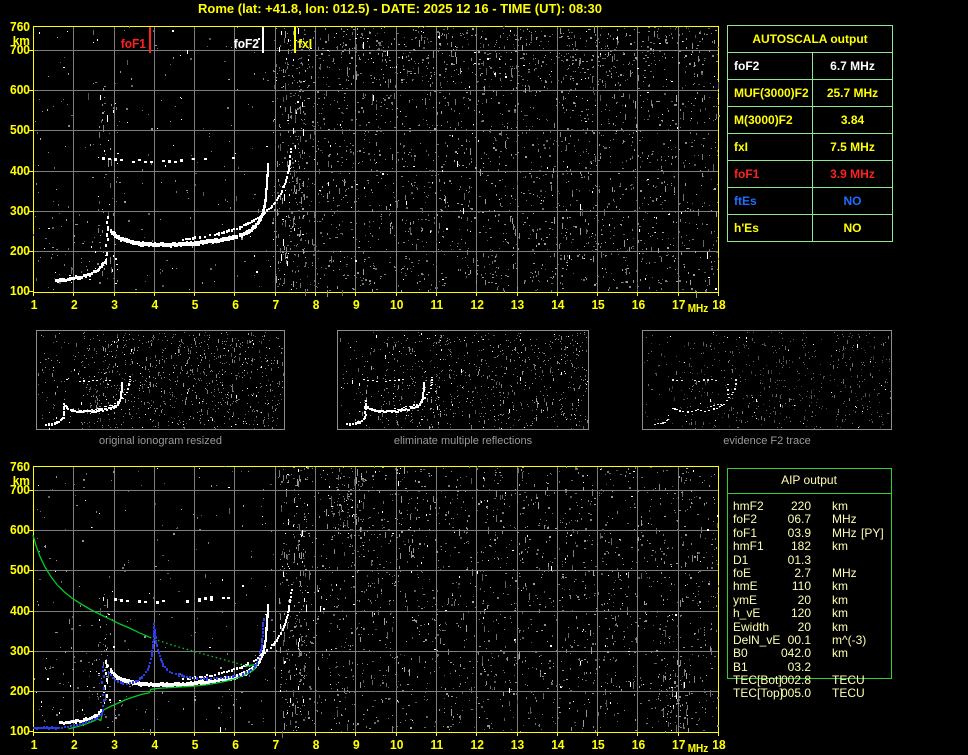  What do you see at coordinates (770, 201) in the screenshot?
I see `autoscala-param-label: ftEs` at bounding box center [770, 201].